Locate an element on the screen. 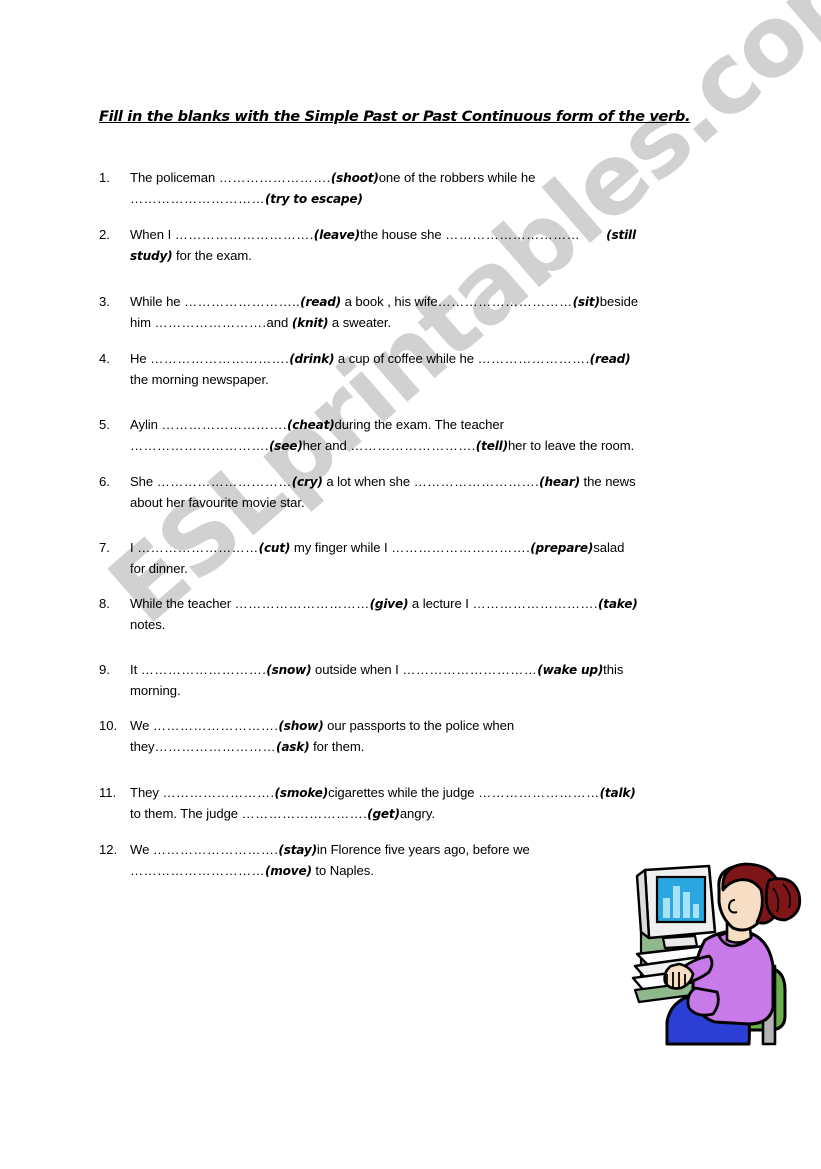 This screenshot has height=1169, width=821. verb-cue: (hear) is located at coordinates (559, 482).